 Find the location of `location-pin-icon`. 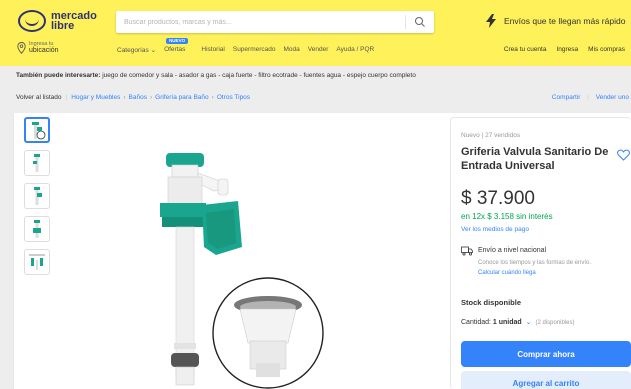

location-pin-icon is located at coordinates (21, 48).